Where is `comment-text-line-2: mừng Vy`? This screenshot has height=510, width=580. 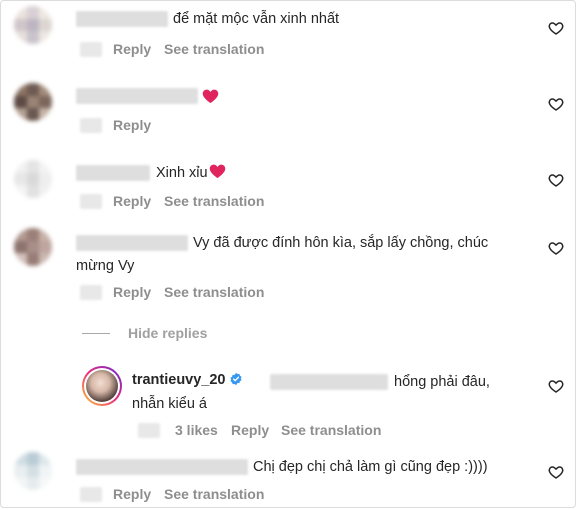 comment-text-line-2: mừng Vy is located at coordinates (105, 266).